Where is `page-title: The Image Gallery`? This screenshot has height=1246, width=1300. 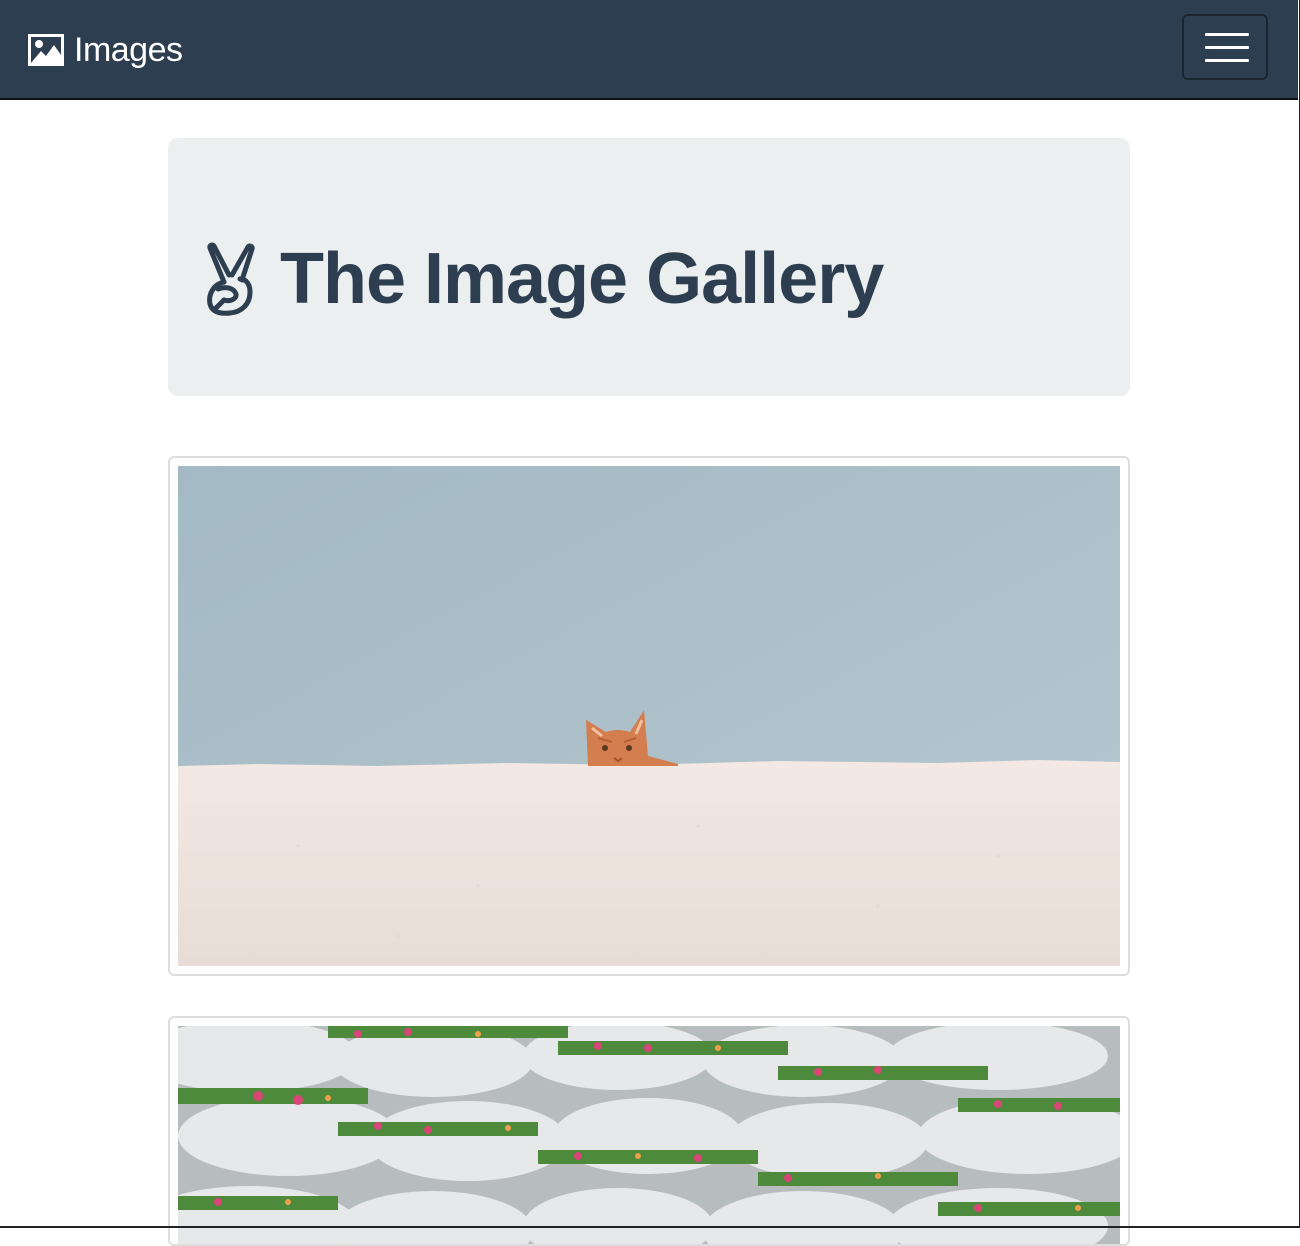 page-title: The Image Gallery is located at coordinates (543, 279).